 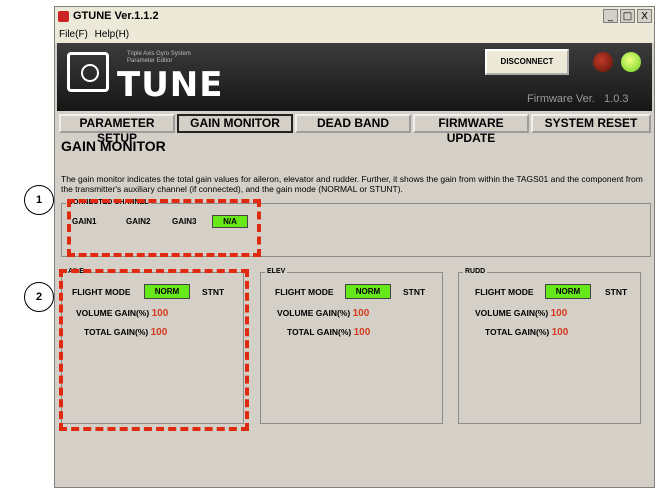 What do you see at coordinates (304, 292) in the screenshot?
I see `elev-flight-mode-label: FLIGHT MODE` at bounding box center [304, 292].